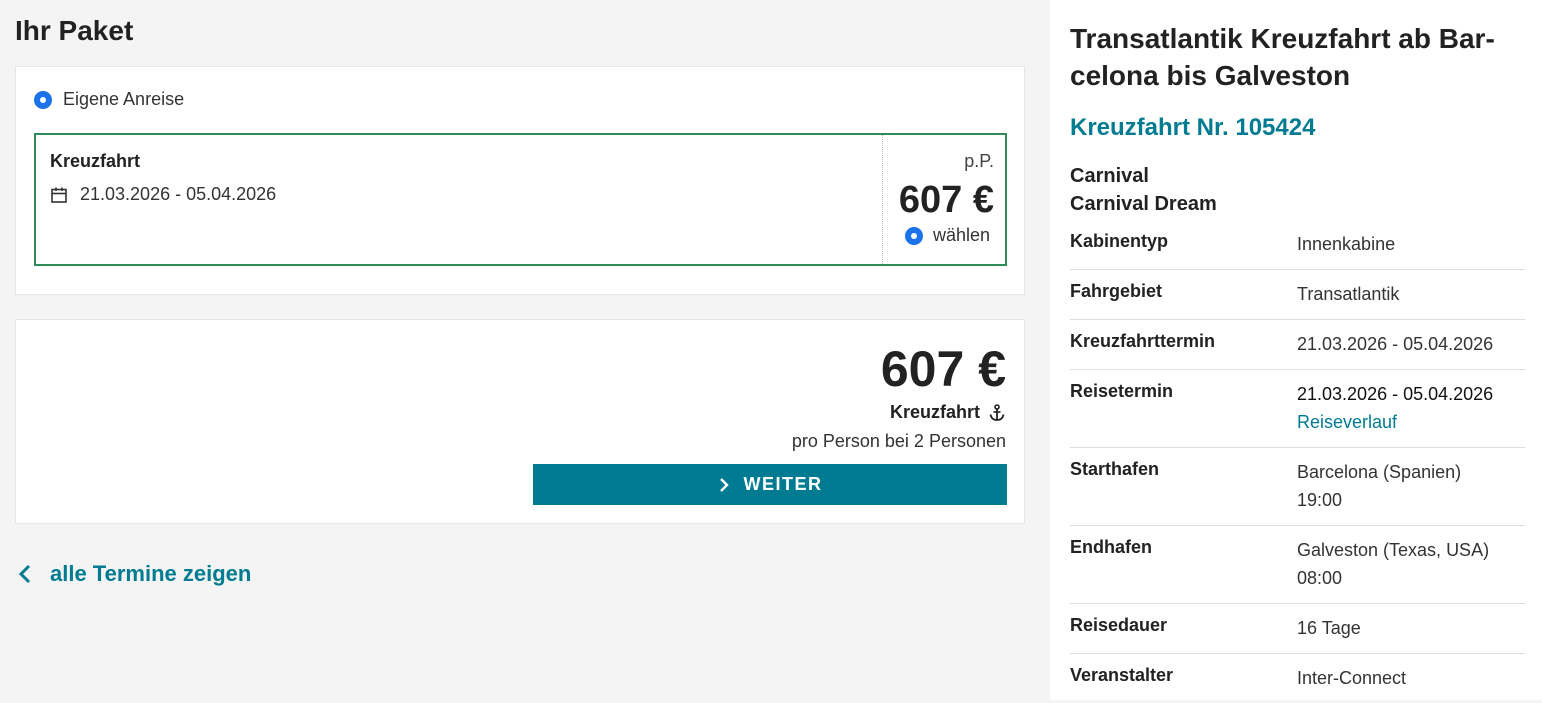 Image resolution: width=1542 pixels, height=703 pixels. Describe the element at coordinates (1346, 244) in the screenshot. I see `details-value: Innenkabine` at that location.